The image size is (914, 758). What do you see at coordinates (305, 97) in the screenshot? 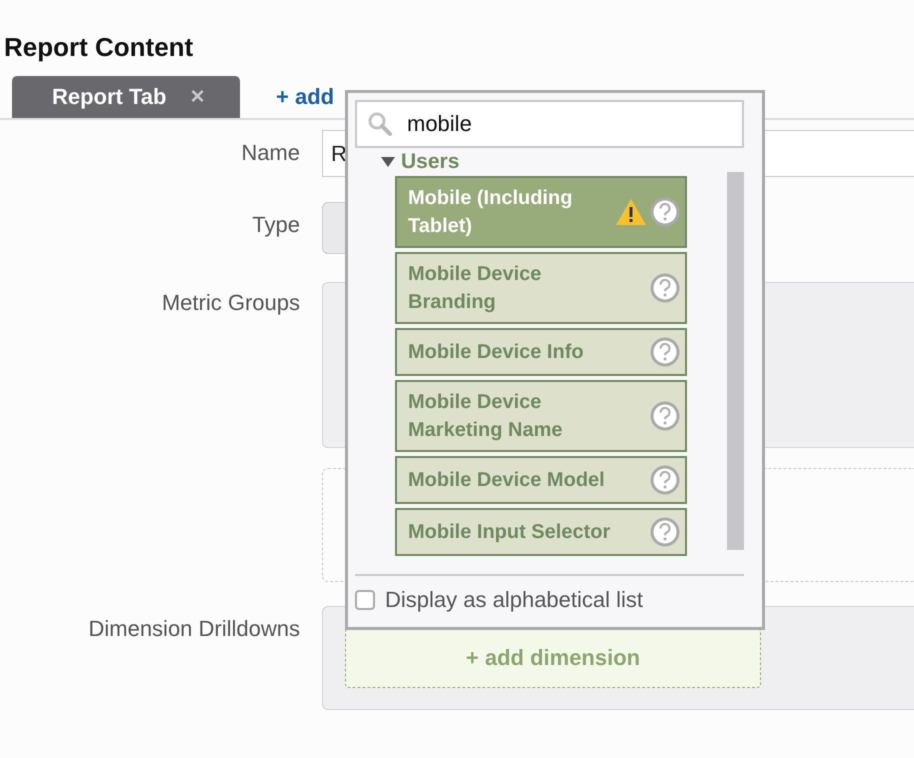
I see `add-tab-link: + add` at bounding box center [305, 97].